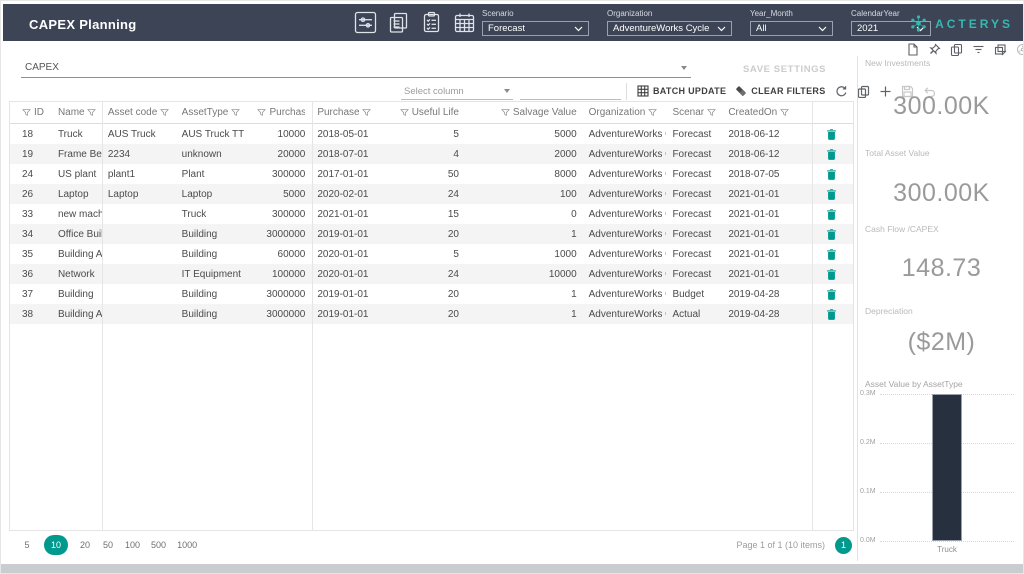 The height and width of the screenshot is (574, 1024). What do you see at coordinates (524, 274) in the screenshot?
I see `cell-salvage-value: 10000` at bounding box center [524, 274].